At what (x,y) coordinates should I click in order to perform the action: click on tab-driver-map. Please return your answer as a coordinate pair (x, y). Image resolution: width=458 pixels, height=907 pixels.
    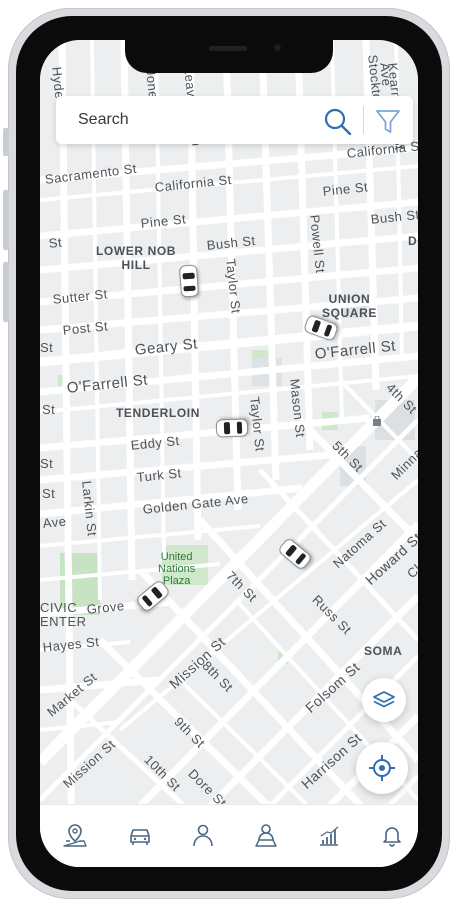
    Looking at the image, I should click on (266, 835).